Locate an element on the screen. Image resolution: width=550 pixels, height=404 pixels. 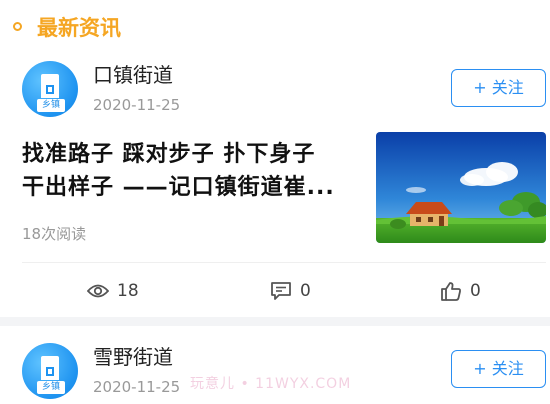
views-count: 18 is located at coordinates (128, 291).